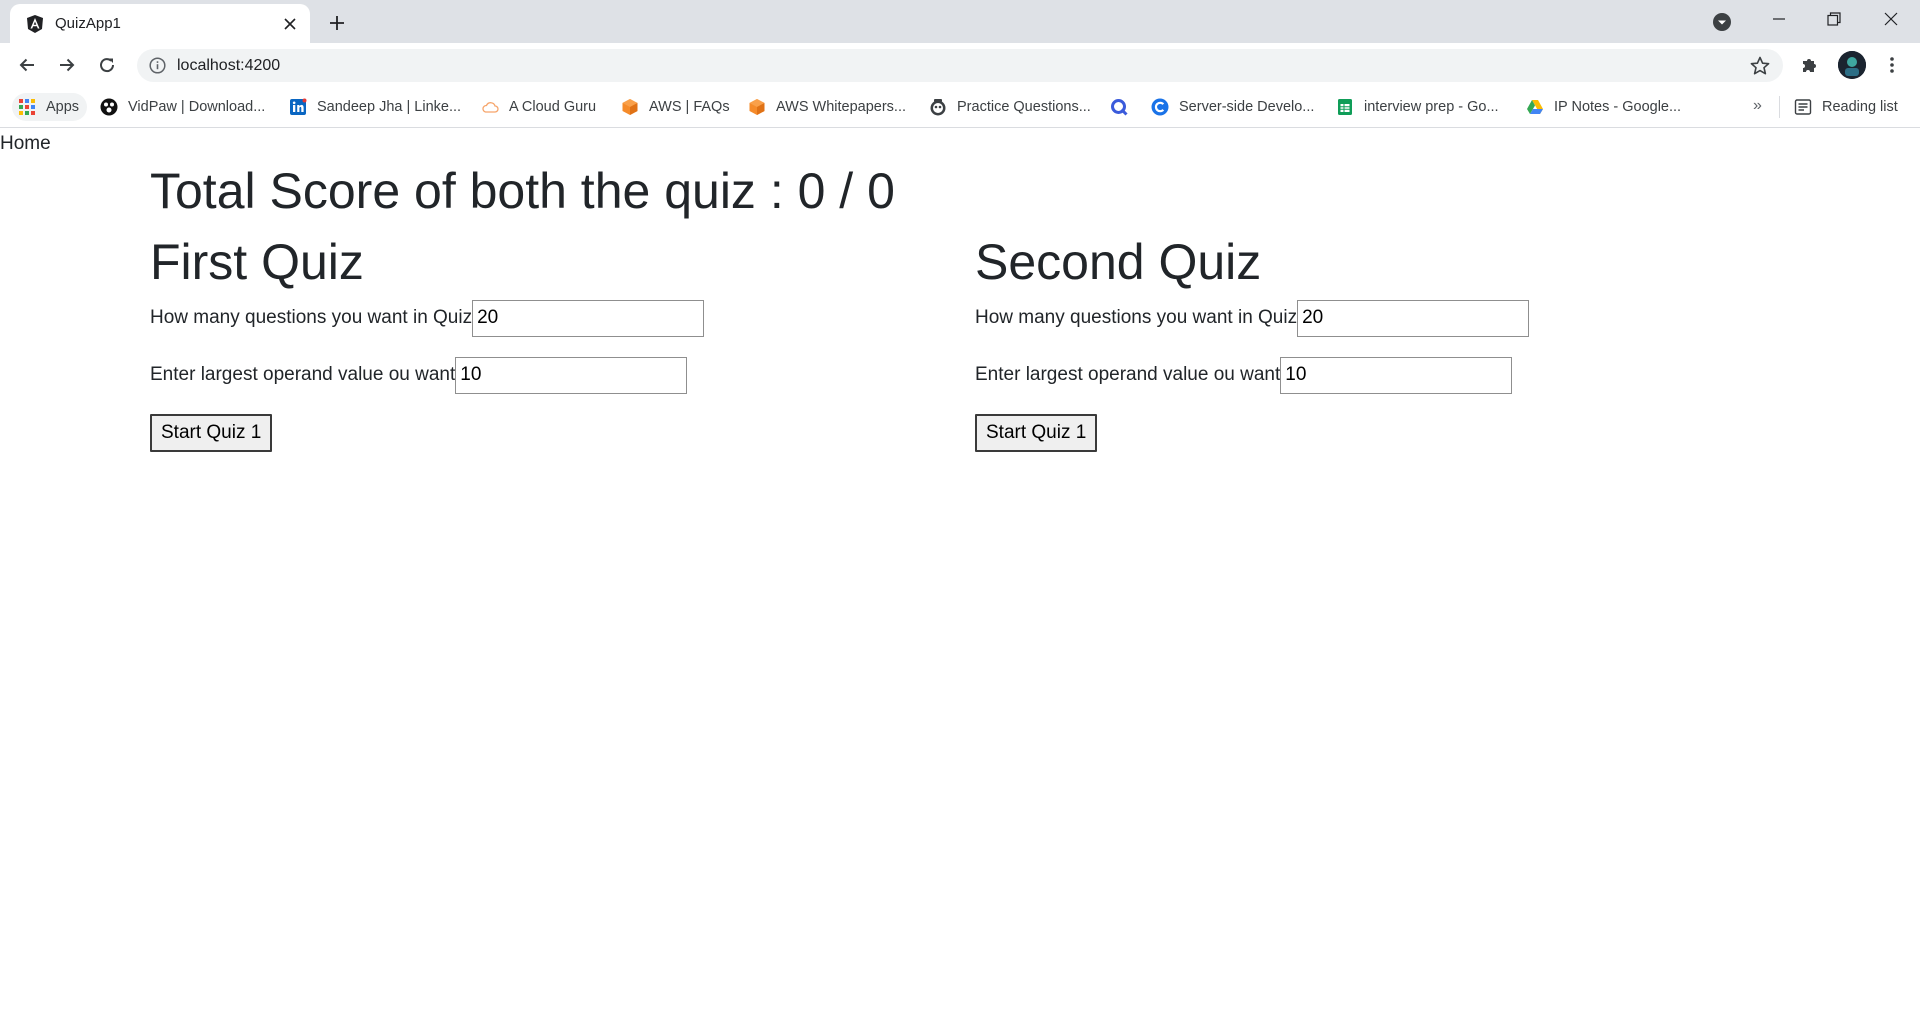 The width and height of the screenshot is (1920, 1016). Describe the element at coordinates (298, 107) in the screenshot. I see `linkedin-icon` at that location.